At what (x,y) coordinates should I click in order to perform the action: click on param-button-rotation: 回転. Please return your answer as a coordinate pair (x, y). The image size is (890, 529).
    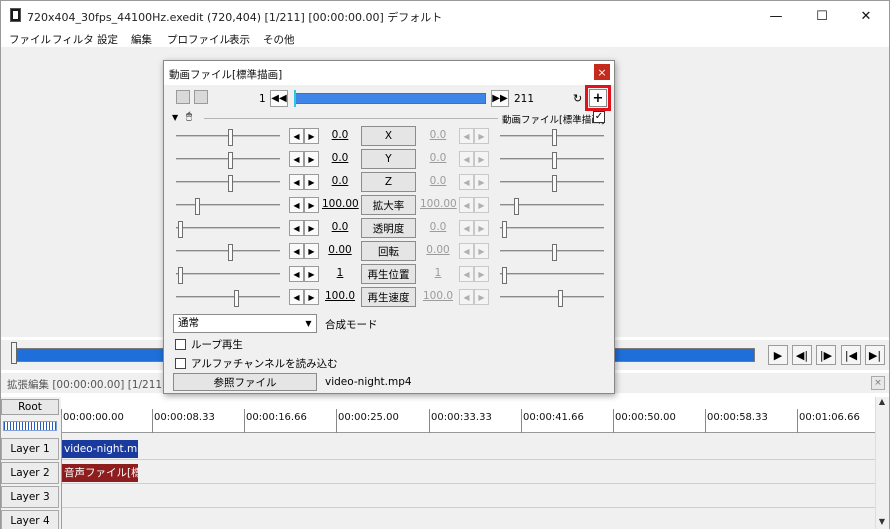
    Looking at the image, I should click on (388, 251).